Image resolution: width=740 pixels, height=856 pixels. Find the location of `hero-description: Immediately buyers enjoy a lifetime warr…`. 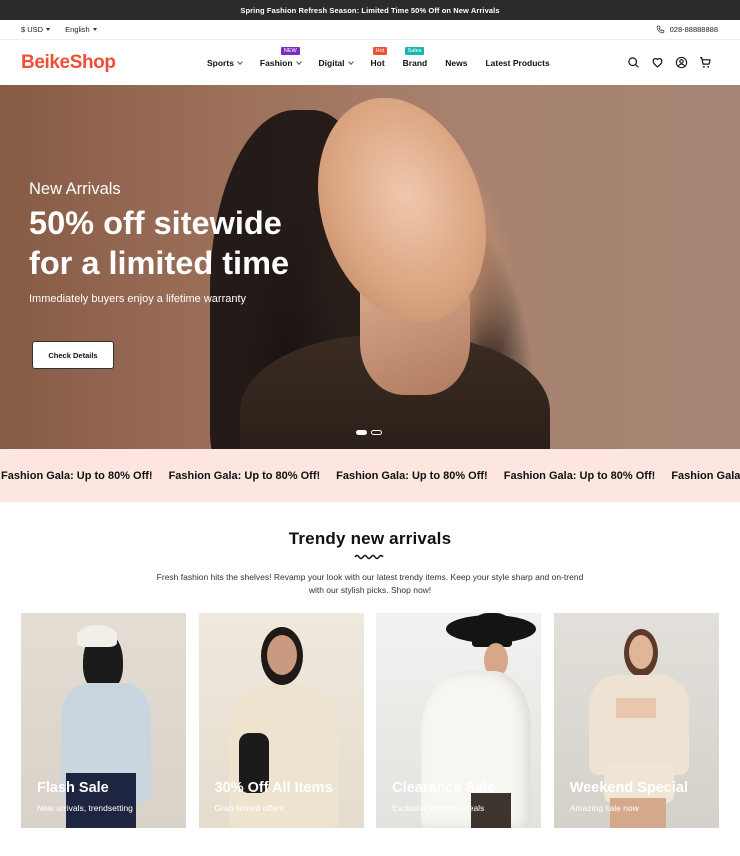

hero-description: Immediately buyers enjoy a lifetime warr… is located at coordinates (138, 299).